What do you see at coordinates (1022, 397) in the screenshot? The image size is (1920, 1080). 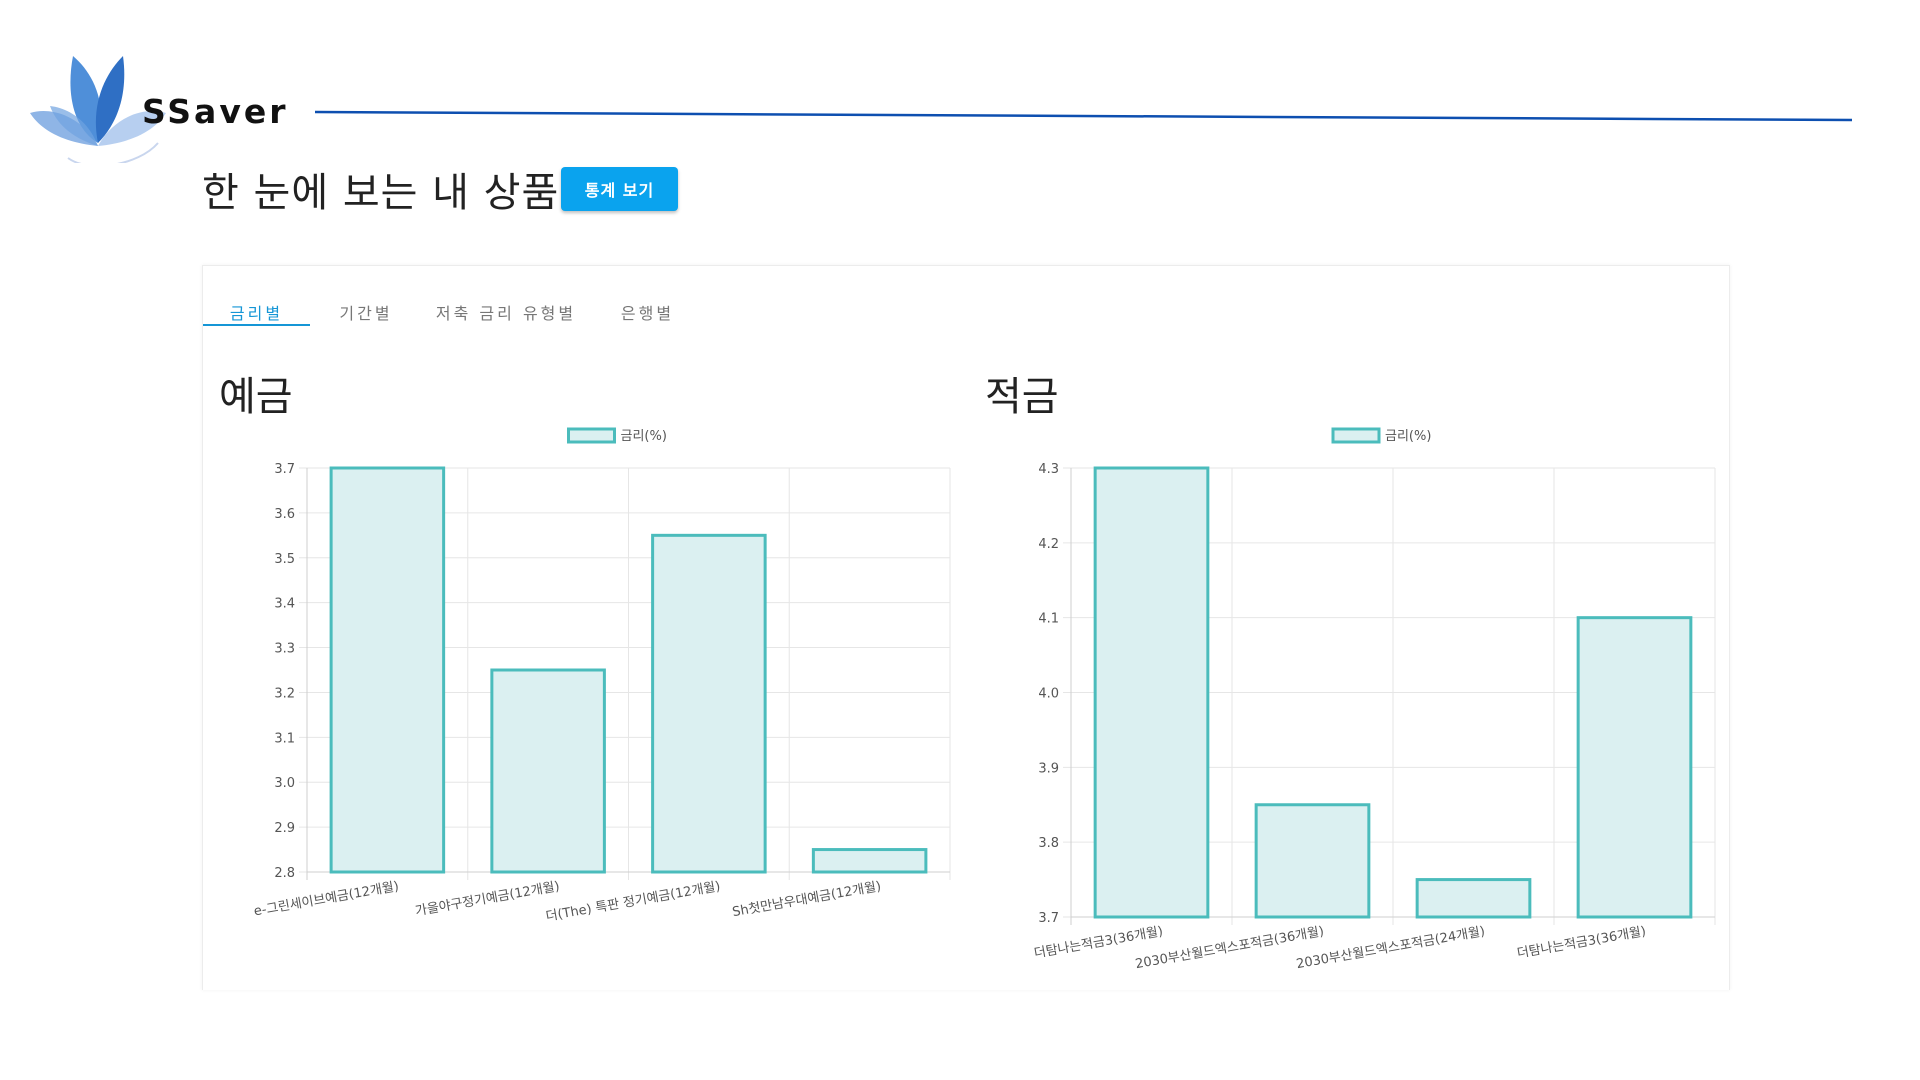 I see `savings-section-title: 적금` at bounding box center [1022, 397].